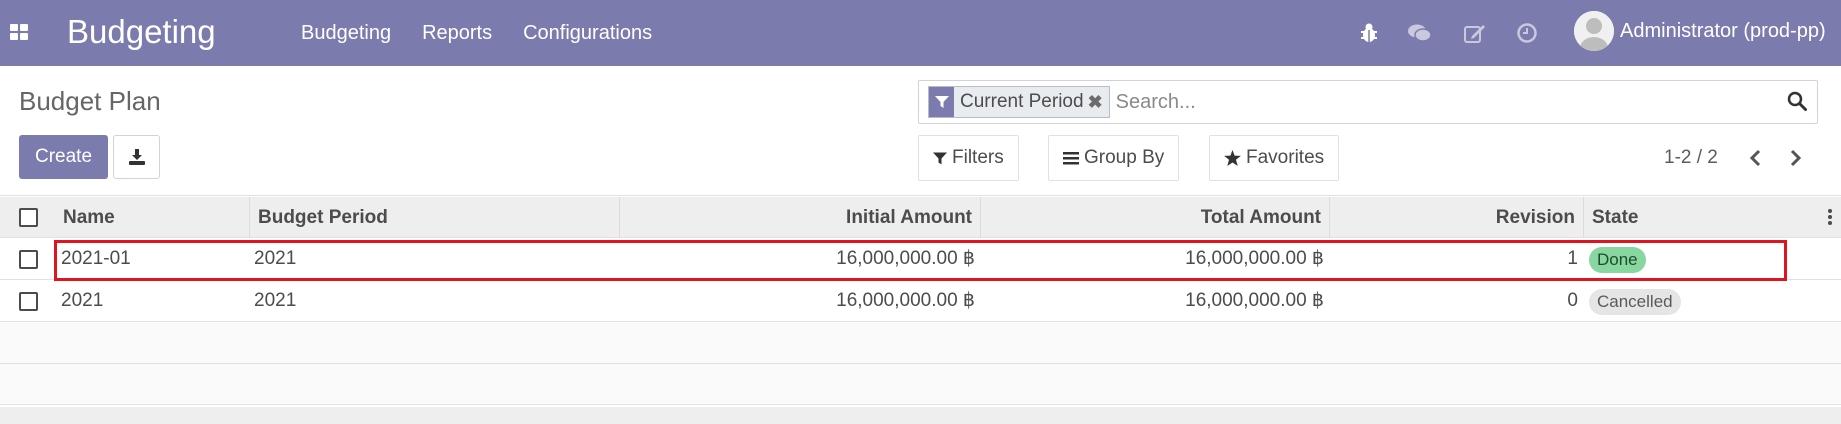 The height and width of the screenshot is (424, 1841). I want to click on apps-menu-icon, so click(19, 32).